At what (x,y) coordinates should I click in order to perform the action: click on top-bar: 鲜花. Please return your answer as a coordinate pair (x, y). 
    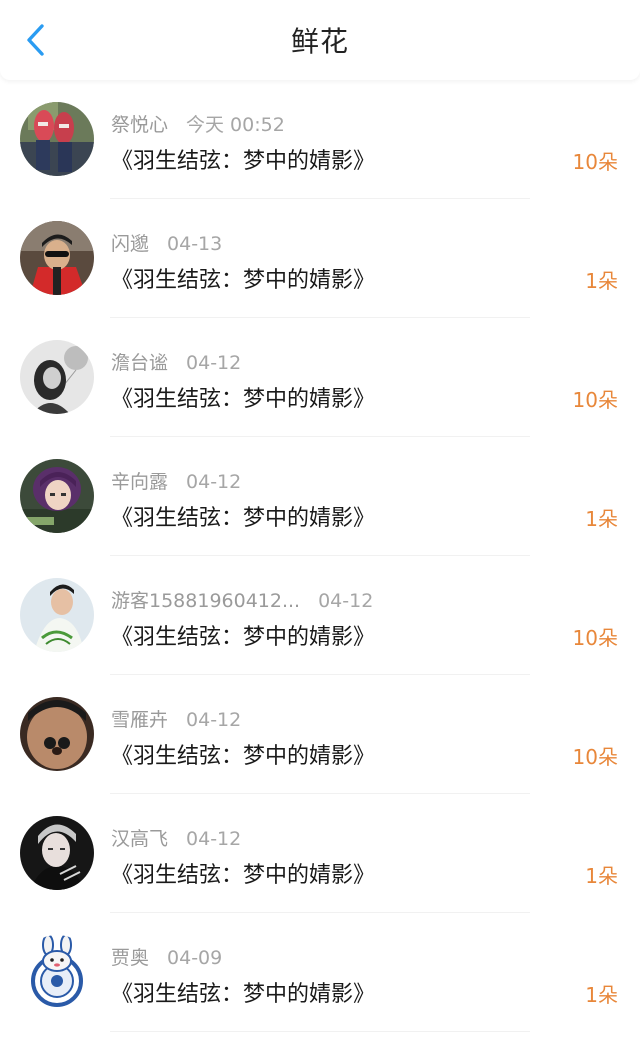
    Looking at the image, I should click on (320, 40).